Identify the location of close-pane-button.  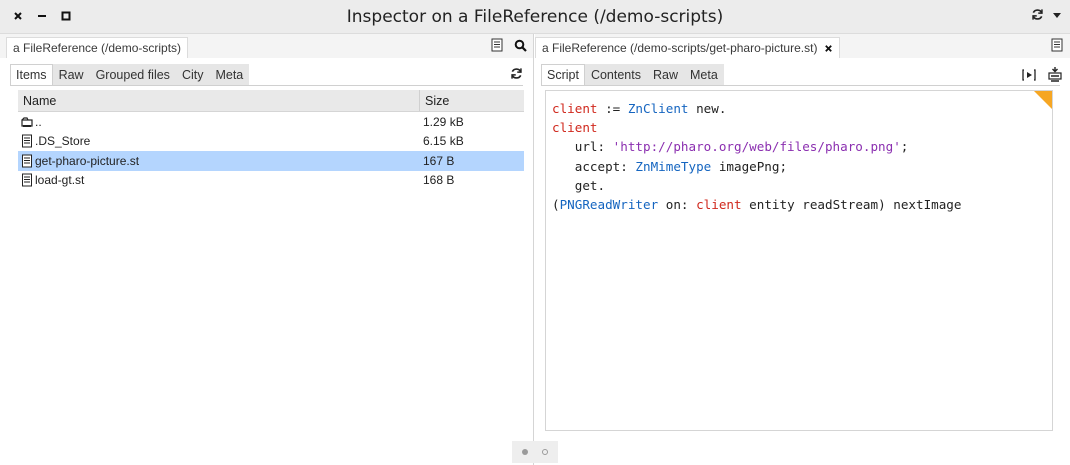
(828, 49).